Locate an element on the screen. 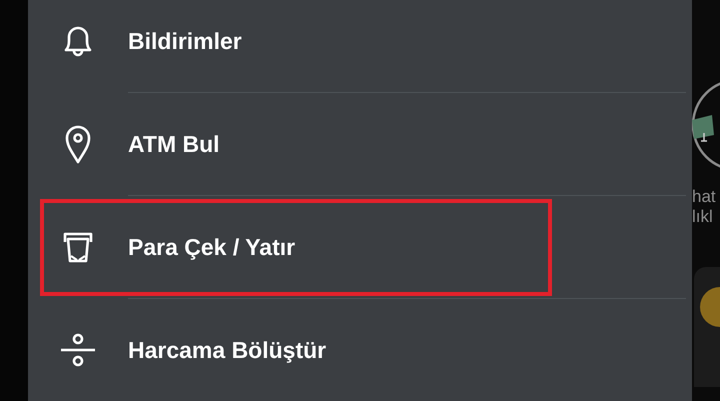  category-label: hat is located at coordinates (704, 197).